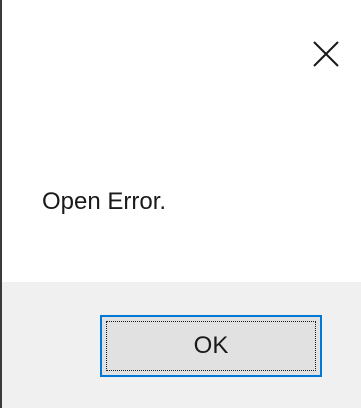  I want to click on ok-button: OK, so click(211, 346).